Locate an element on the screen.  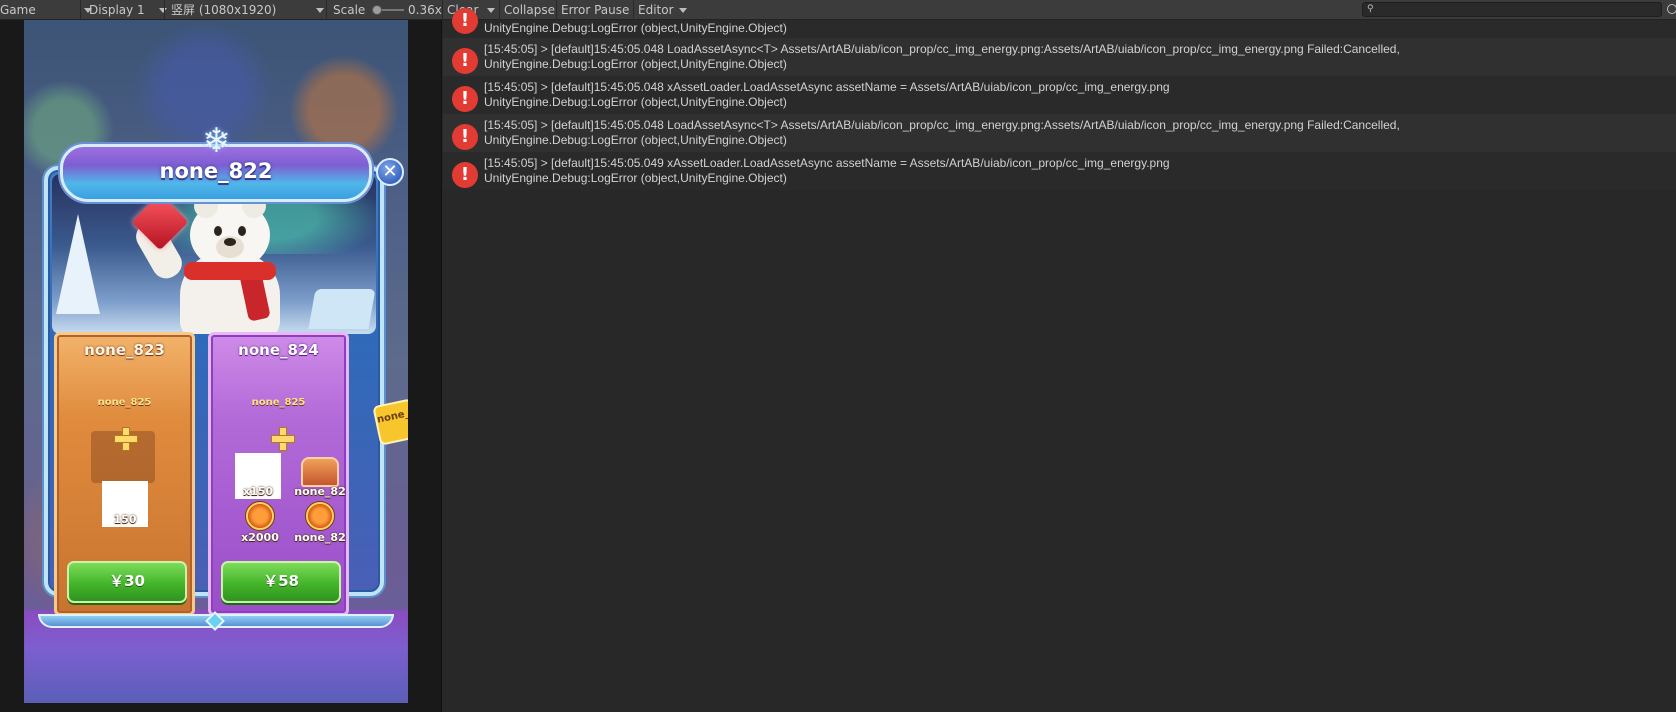
display-label: Display 1 is located at coordinates (117, 10).